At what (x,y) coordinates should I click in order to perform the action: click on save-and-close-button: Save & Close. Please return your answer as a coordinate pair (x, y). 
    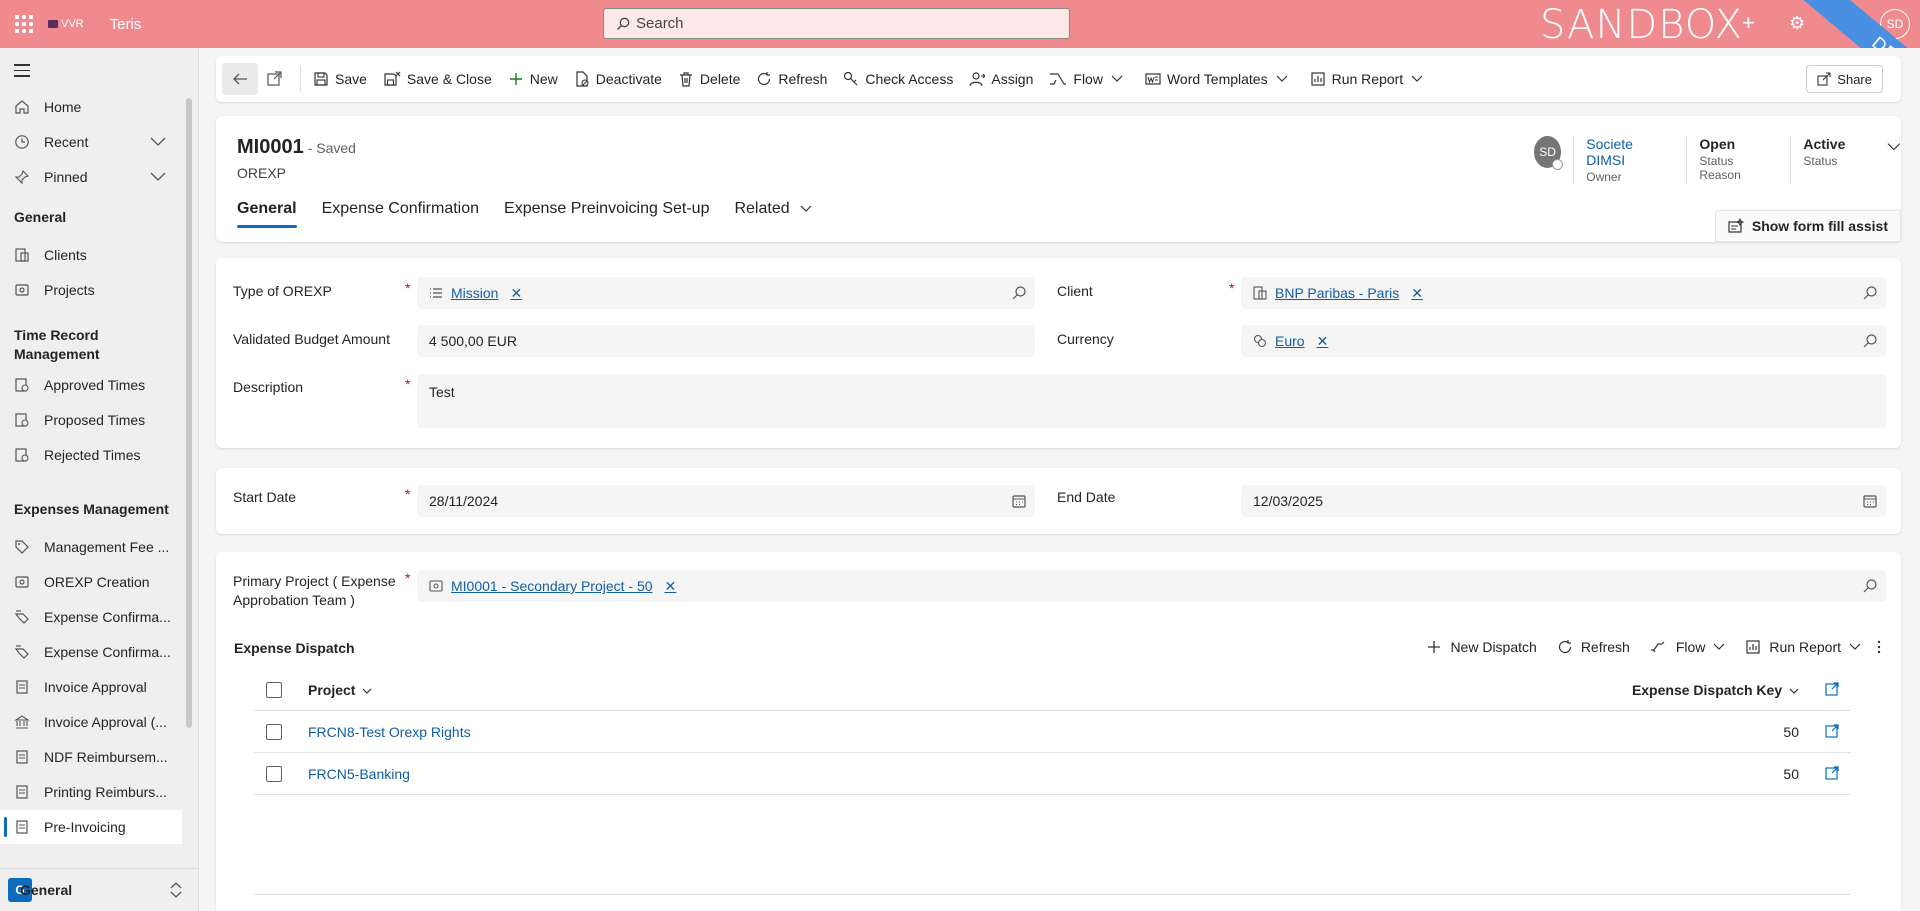
    Looking at the image, I should click on (437, 79).